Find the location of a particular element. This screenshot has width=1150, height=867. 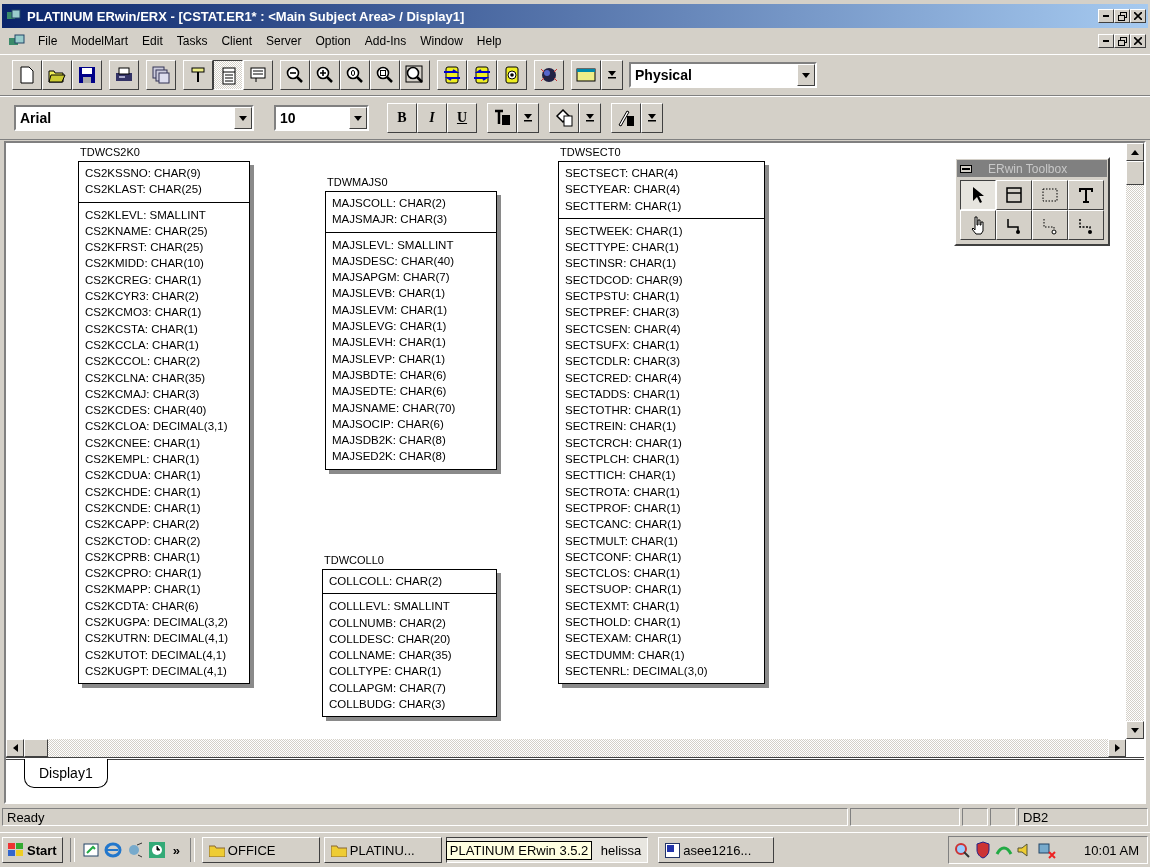

flag-icon is located at coordinates (16, 850).